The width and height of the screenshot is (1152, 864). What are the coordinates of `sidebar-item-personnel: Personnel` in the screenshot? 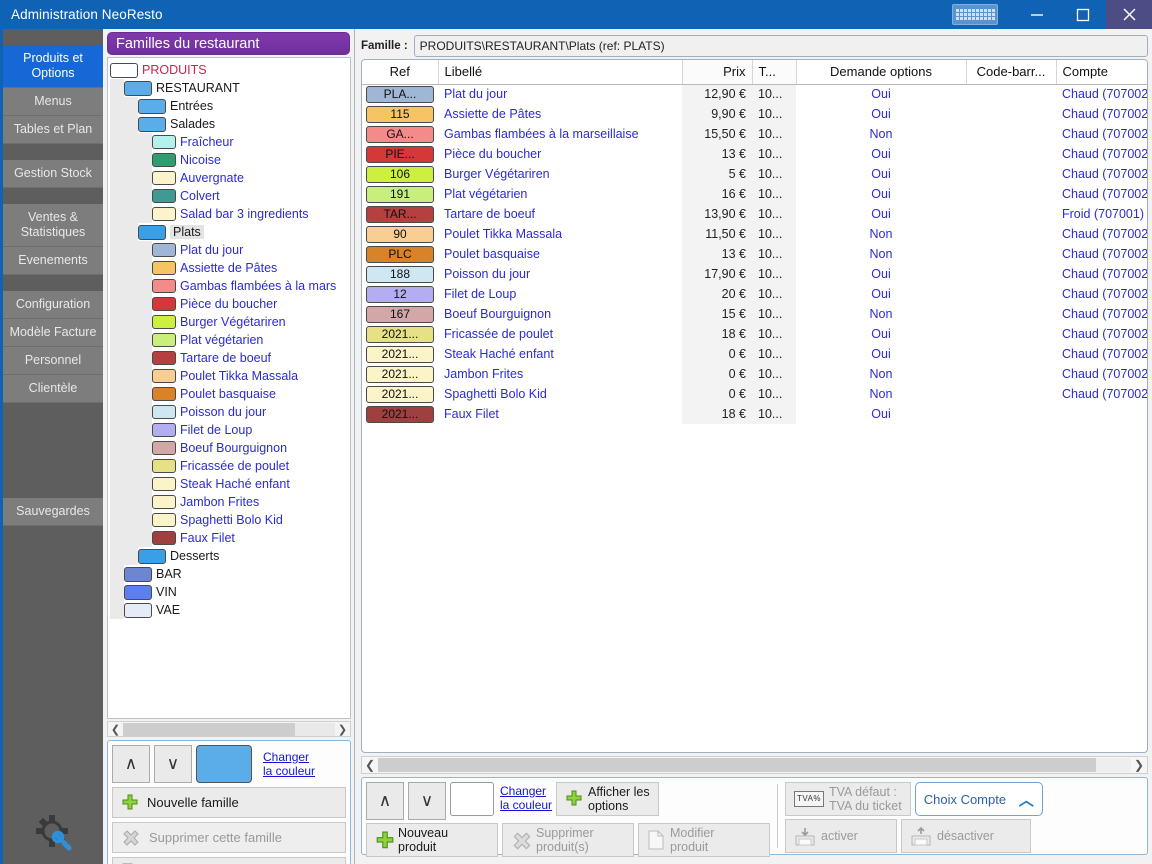 It's located at (53, 361).